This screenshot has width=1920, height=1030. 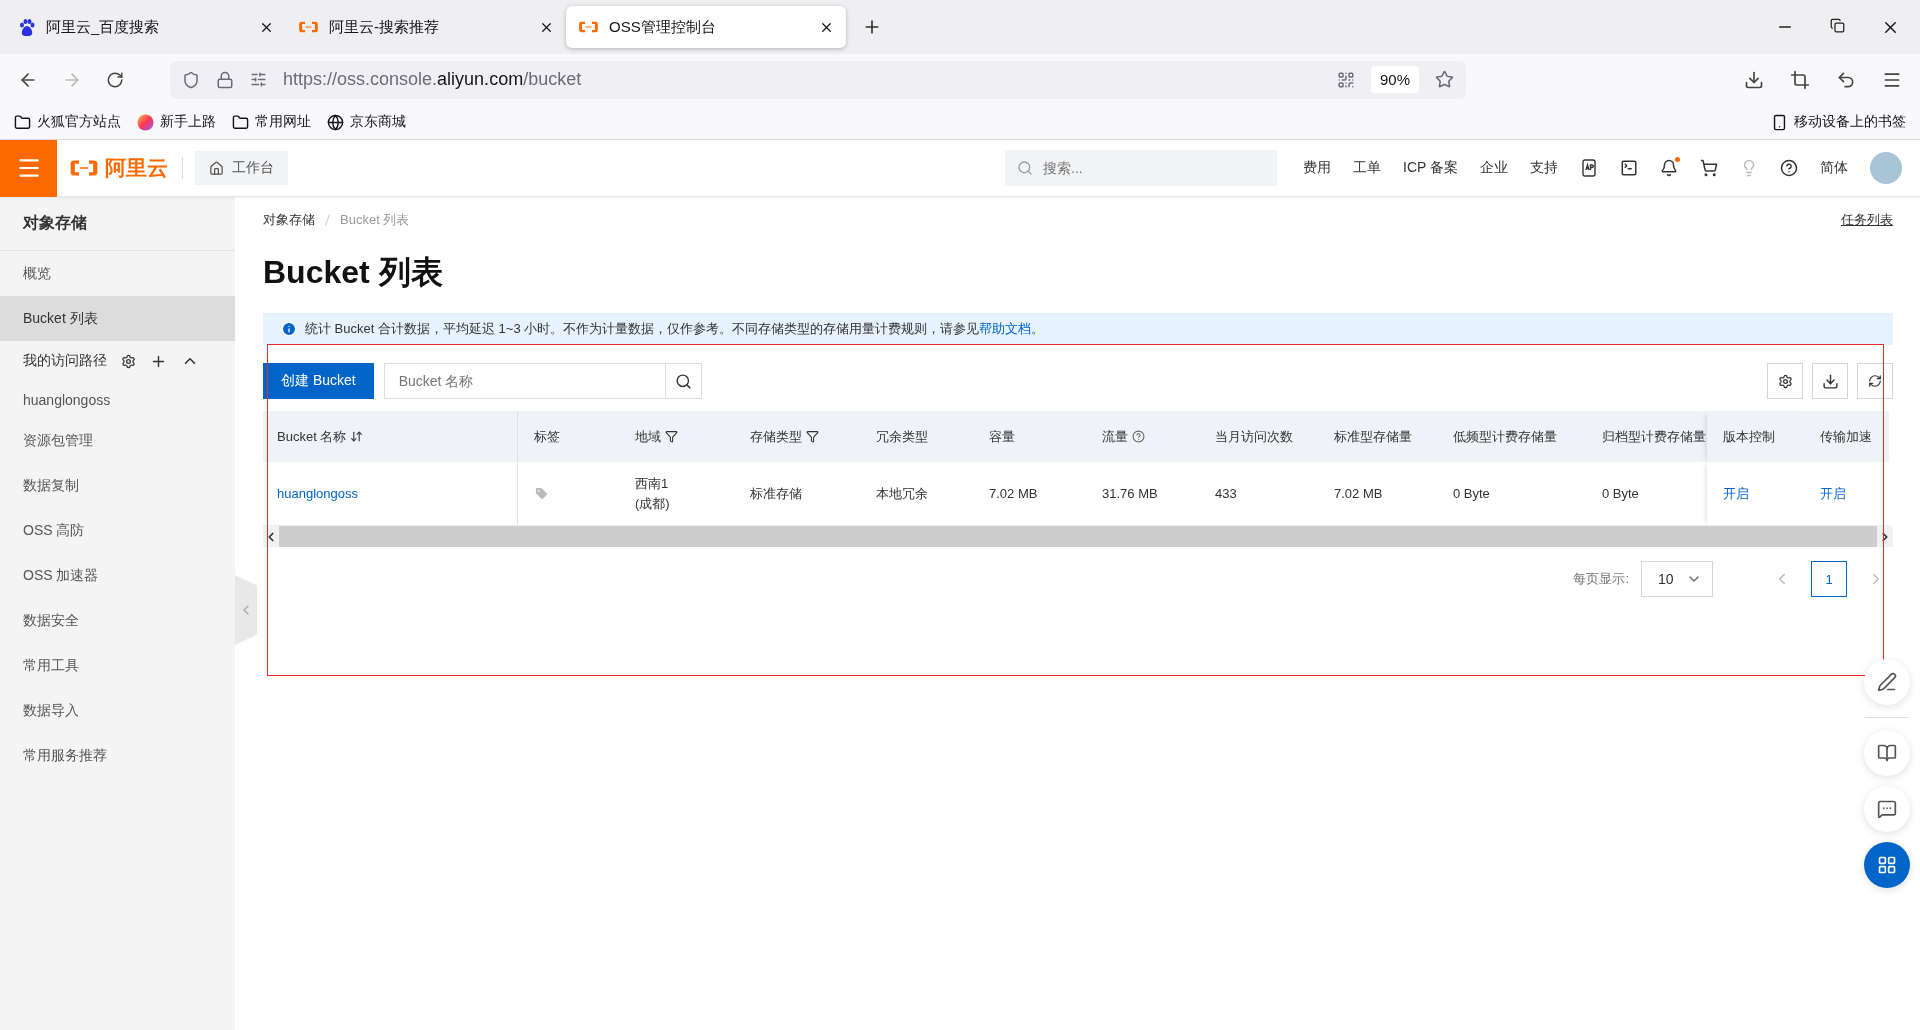 I want to click on book-icon, so click(x=1887, y=753).